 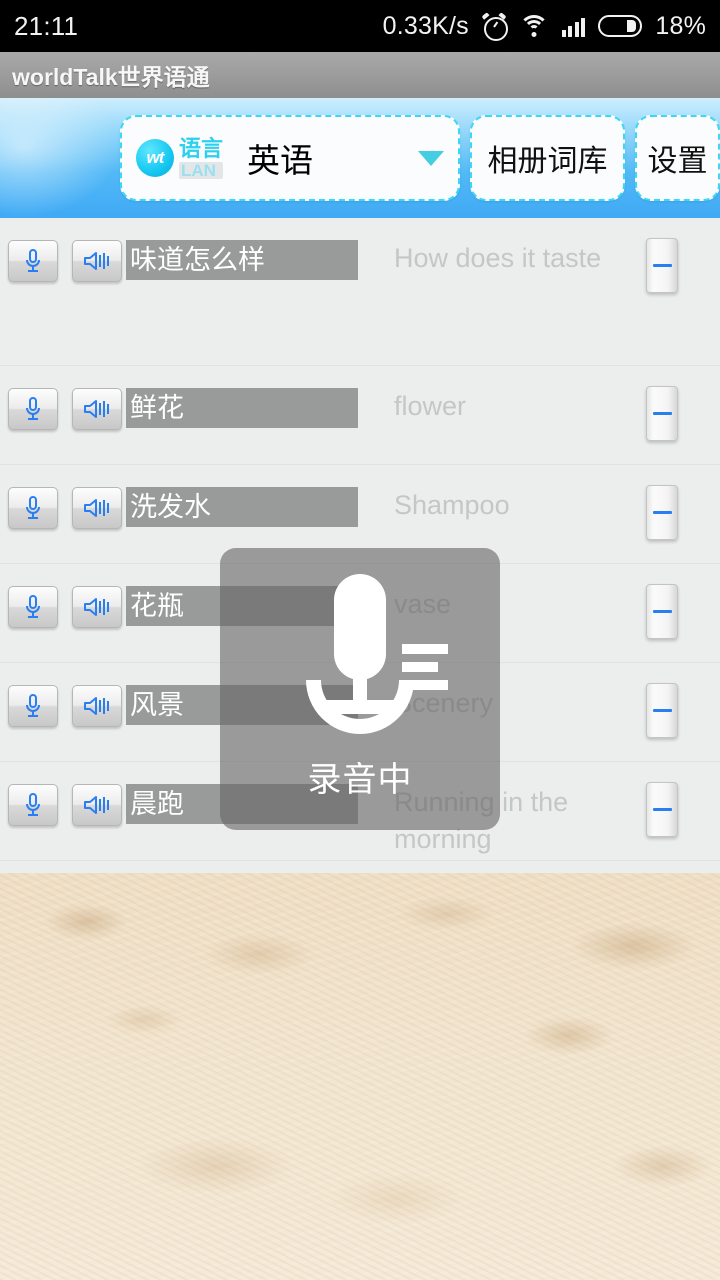 What do you see at coordinates (680, 25) in the screenshot?
I see `battery-percent-text: 18%` at bounding box center [680, 25].